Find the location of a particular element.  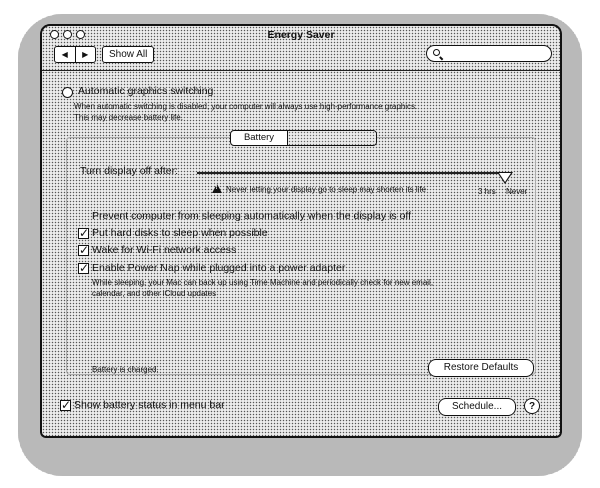

help-button: ? is located at coordinates (532, 406).